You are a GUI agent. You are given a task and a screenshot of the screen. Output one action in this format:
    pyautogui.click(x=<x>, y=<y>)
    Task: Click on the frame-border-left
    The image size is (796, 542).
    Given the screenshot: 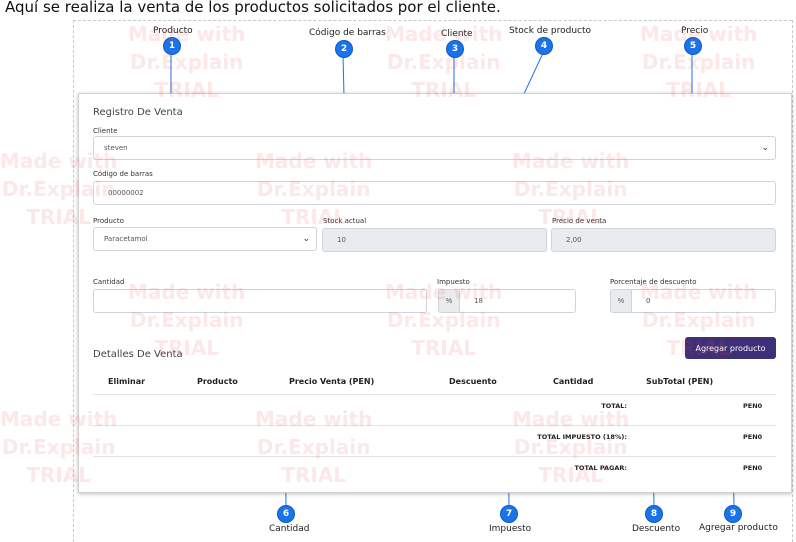 What is the action you would take?
    pyautogui.click(x=73, y=281)
    